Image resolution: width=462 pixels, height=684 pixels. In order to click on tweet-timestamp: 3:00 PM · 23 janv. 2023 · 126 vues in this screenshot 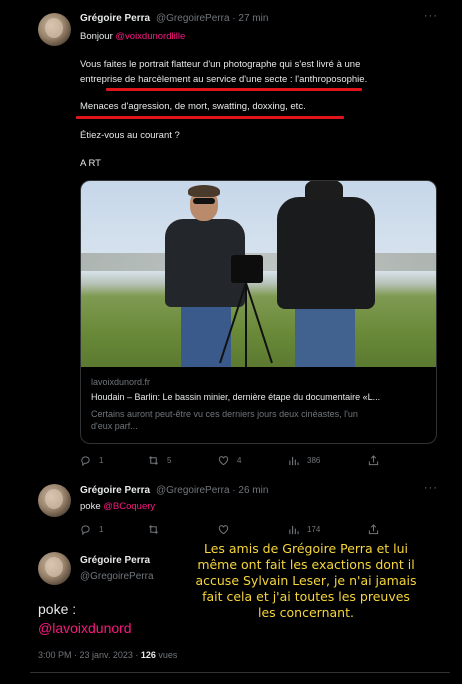, I will do `click(108, 655)`.